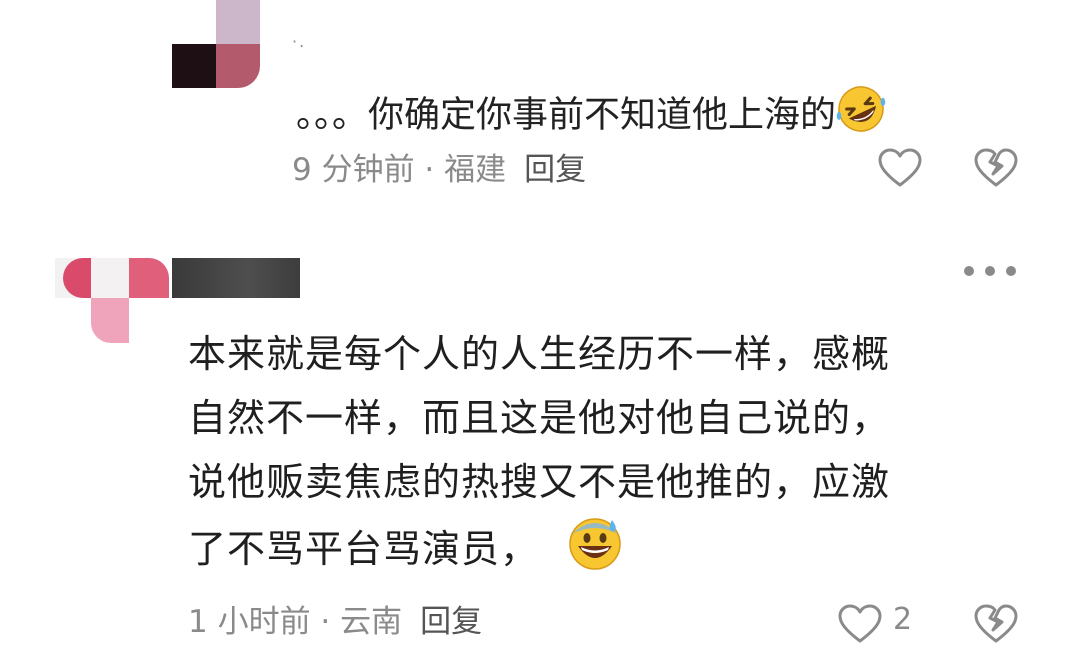 The image size is (1079, 648). I want to click on reply-text-content: 。。。你确定你事前不知道他上海的, so click(566, 115).